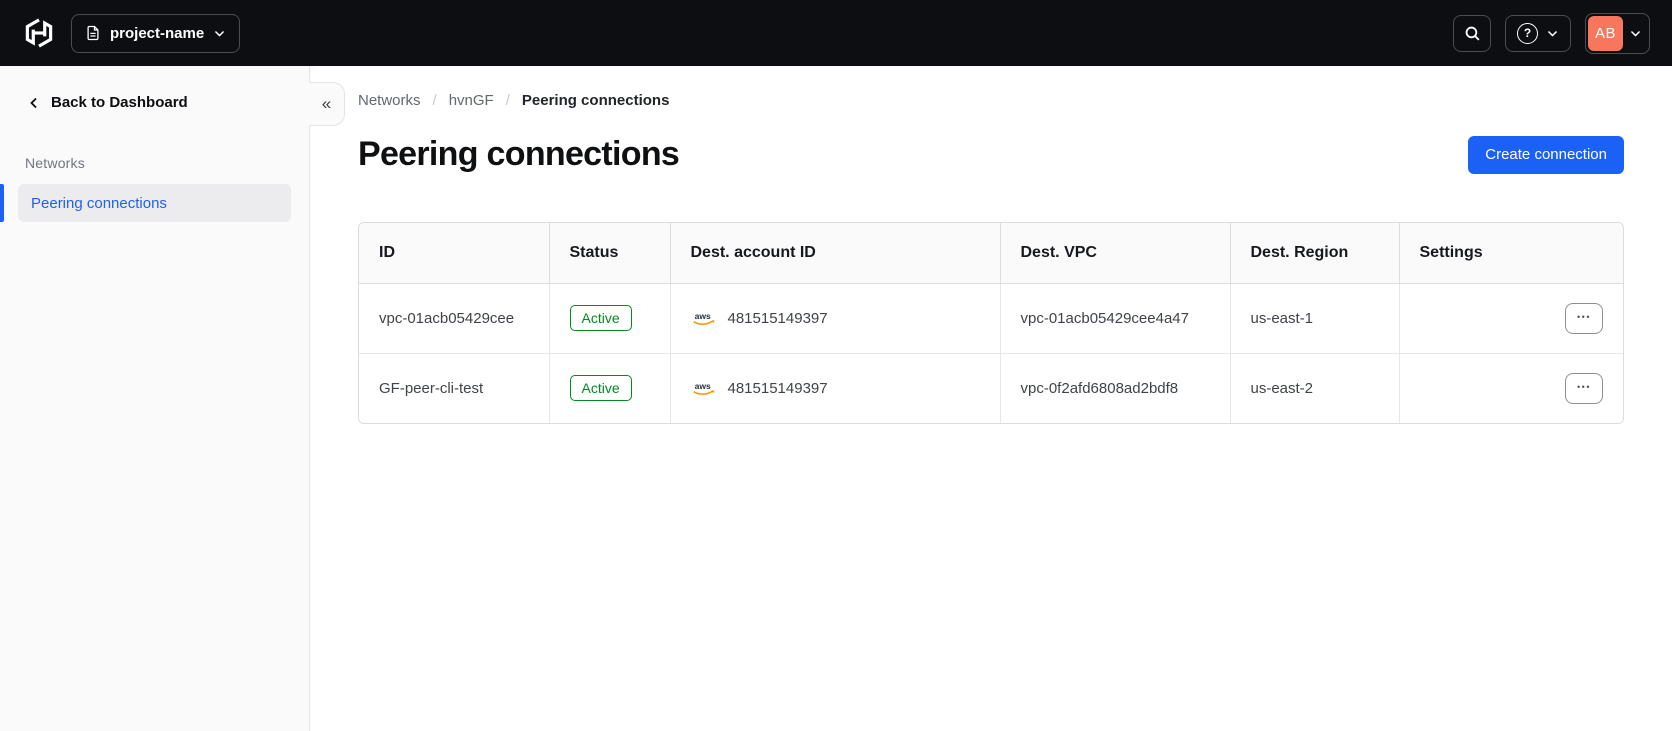 Image resolution: width=1672 pixels, height=731 pixels. What do you see at coordinates (1115, 253) in the screenshot?
I see `column-header-vpc: Dest. VPC` at bounding box center [1115, 253].